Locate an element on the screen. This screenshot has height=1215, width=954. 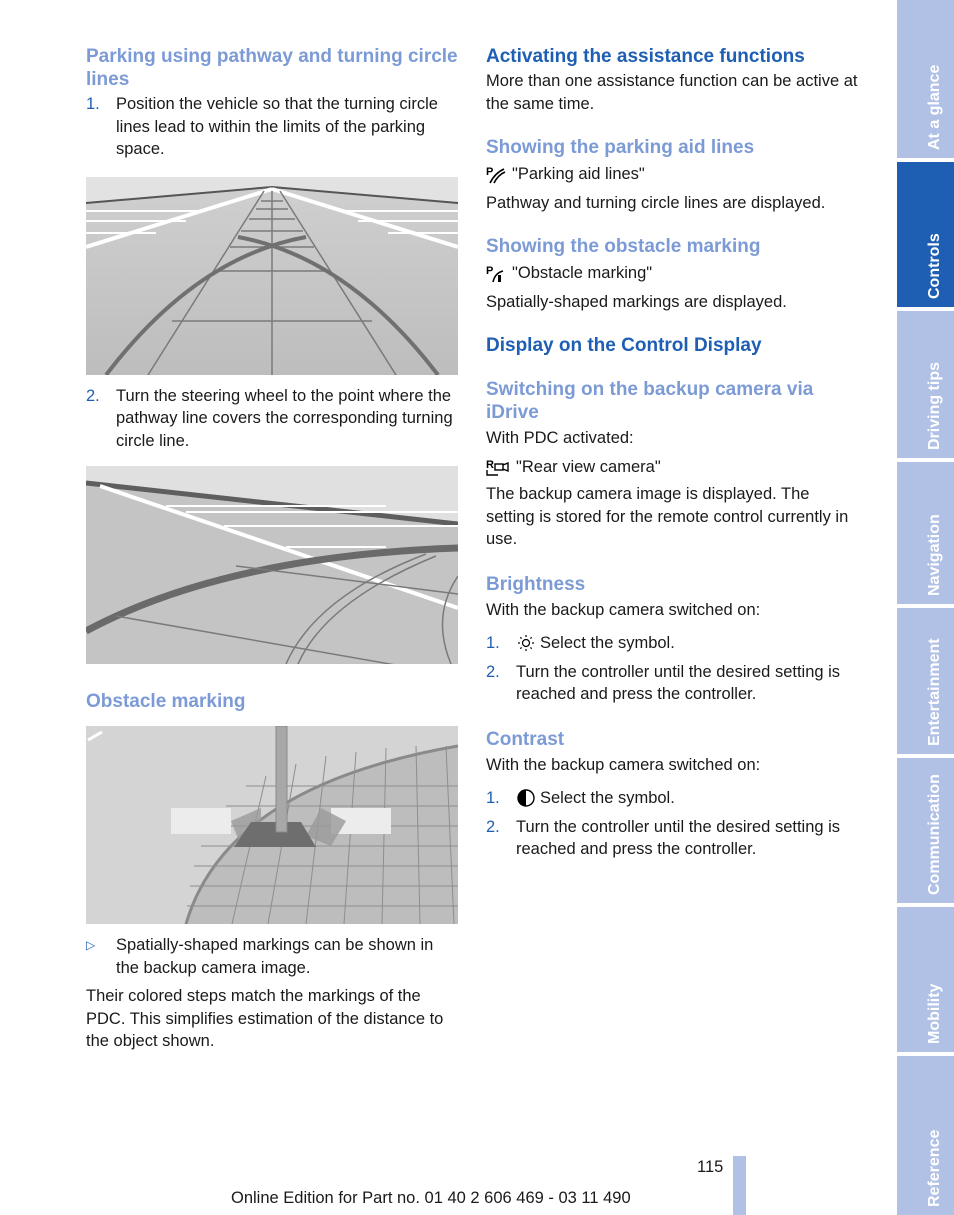
tab-controls: Controls is located at coordinates (925, 234).